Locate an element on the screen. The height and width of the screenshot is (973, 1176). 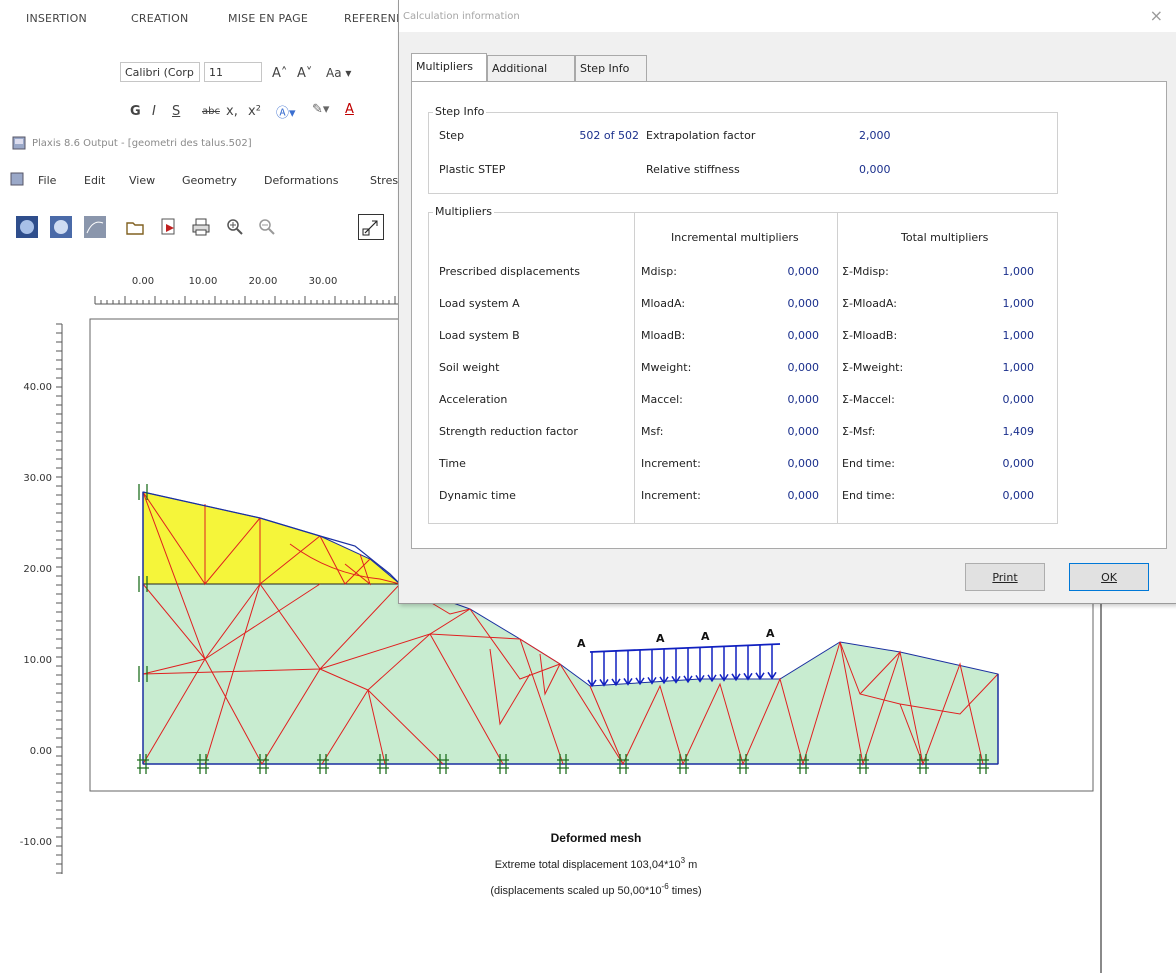
close-icon: × is located at coordinates (1156, 15).